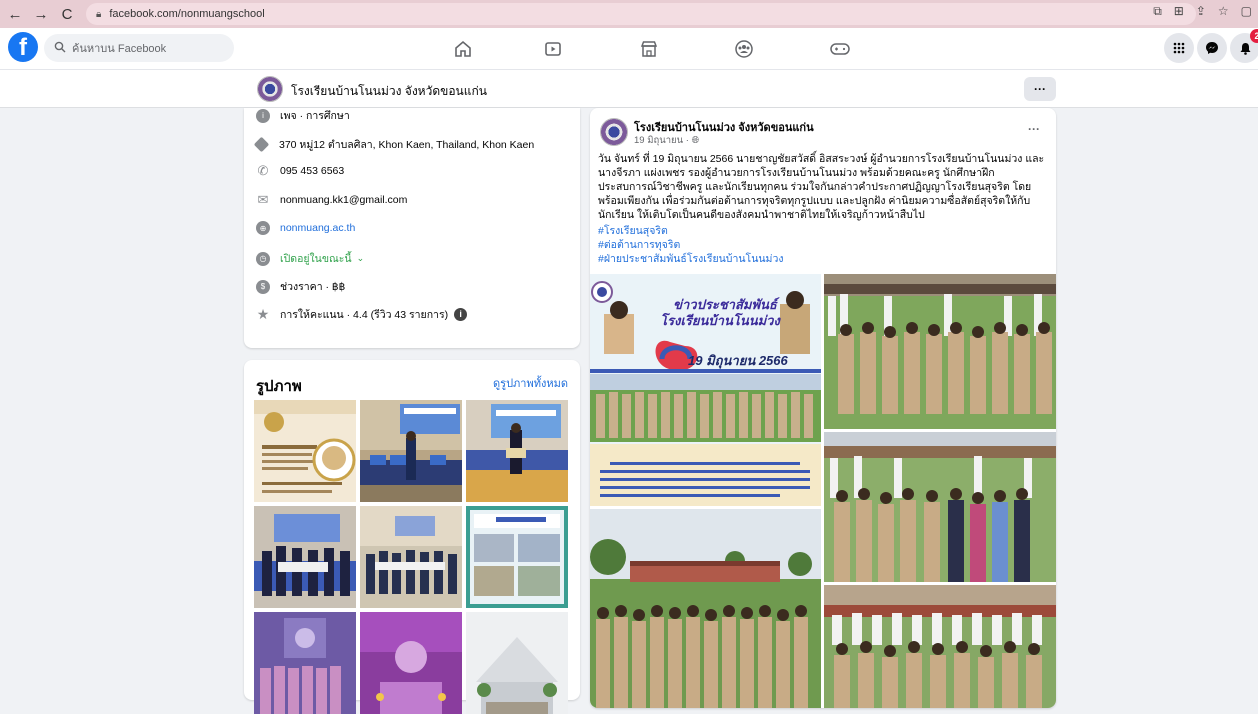 The image size is (1258, 714). I want to click on see-all-photos-link: ดูรูปภาพทั้งหมด, so click(530, 383).